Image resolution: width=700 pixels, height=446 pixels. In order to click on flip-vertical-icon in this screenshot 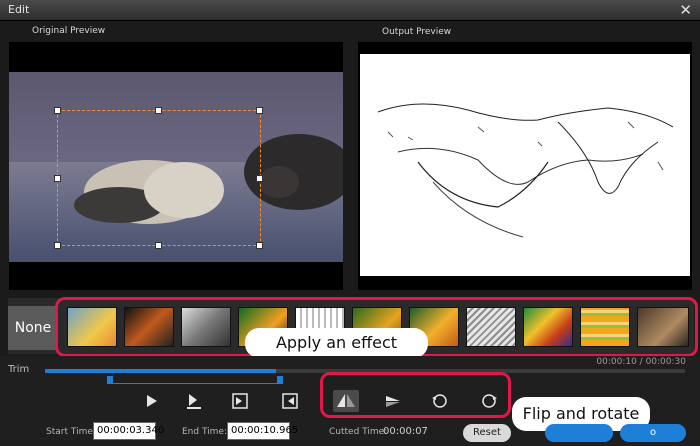, I will do `click(393, 401)`.